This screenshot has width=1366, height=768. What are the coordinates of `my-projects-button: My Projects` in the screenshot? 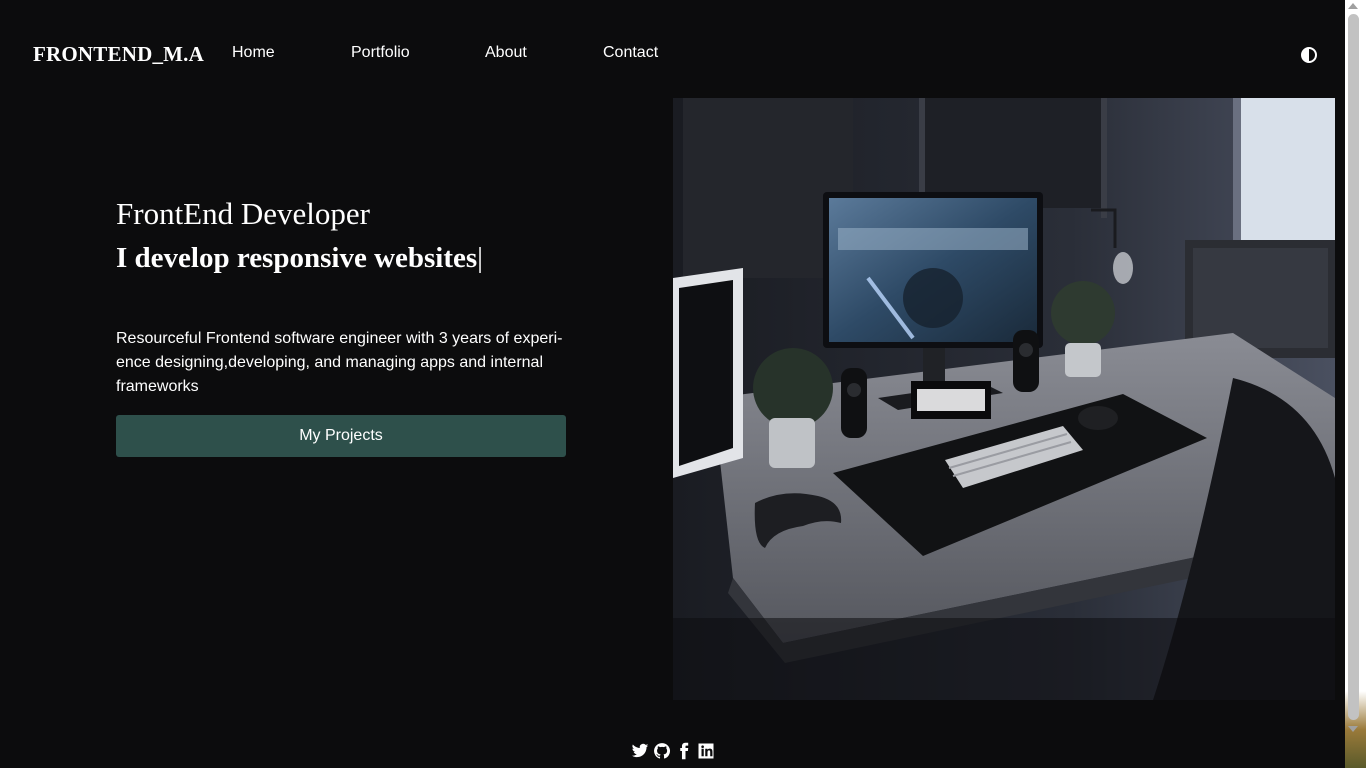 It's located at (341, 436).